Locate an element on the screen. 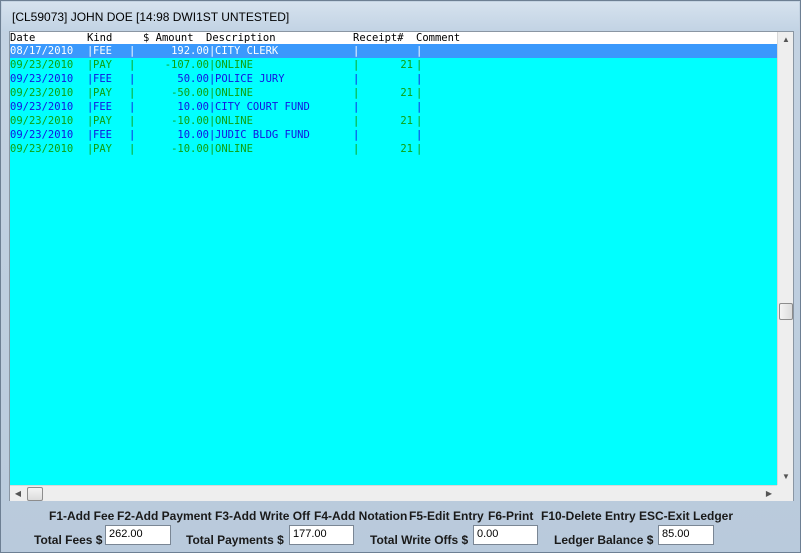  table-row: | | | | | 09/23/2010 FEE 50.00 POLICE JURY is located at coordinates (393, 79).